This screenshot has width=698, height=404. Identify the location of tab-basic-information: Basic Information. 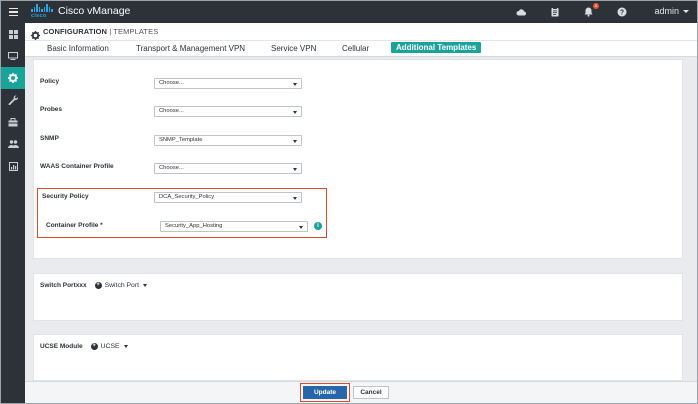
(78, 48).